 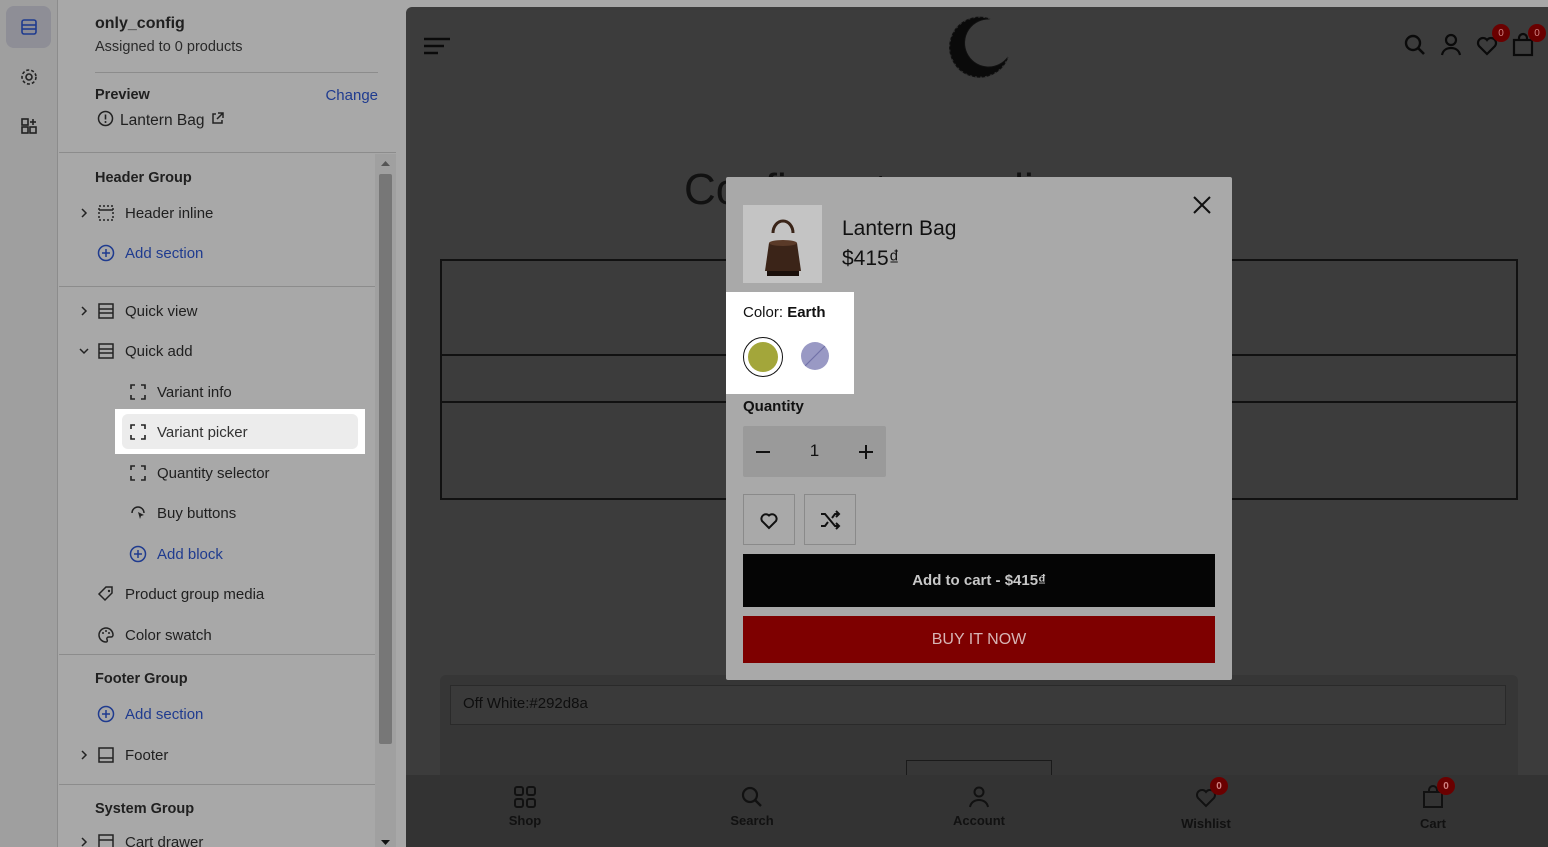 What do you see at coordinates (979, 580) in the screenshot?
I see `add-to-cart-button: Add to cart - $415₫` at bounding box center [979, 580].